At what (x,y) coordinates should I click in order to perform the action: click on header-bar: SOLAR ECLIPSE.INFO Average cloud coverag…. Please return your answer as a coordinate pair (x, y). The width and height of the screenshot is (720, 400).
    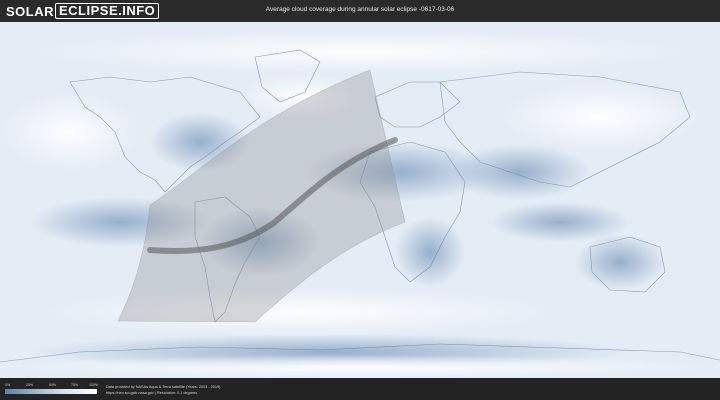
    Looking at the image, I should click on (360, 11).